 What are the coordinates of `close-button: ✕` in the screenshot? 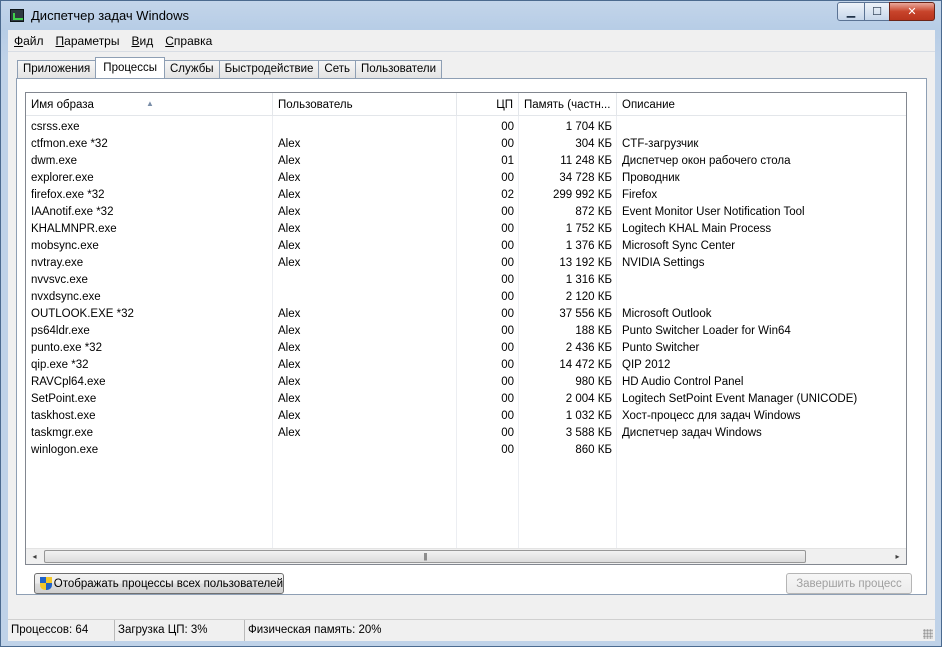 It's located at (912, 11).